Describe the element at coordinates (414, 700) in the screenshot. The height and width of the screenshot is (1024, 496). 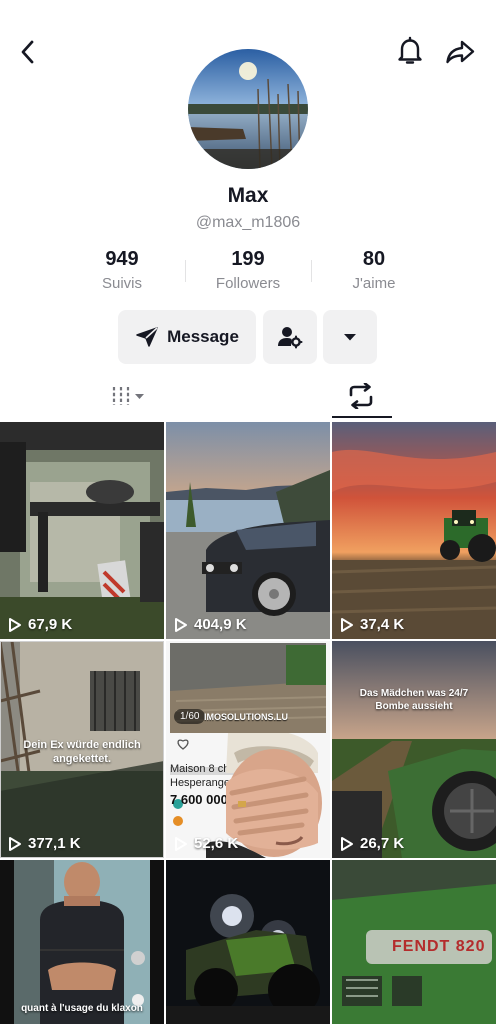
I see `video-caption-overlay: Das Mädchen was 24/7 Bombe aussieht` at that location.